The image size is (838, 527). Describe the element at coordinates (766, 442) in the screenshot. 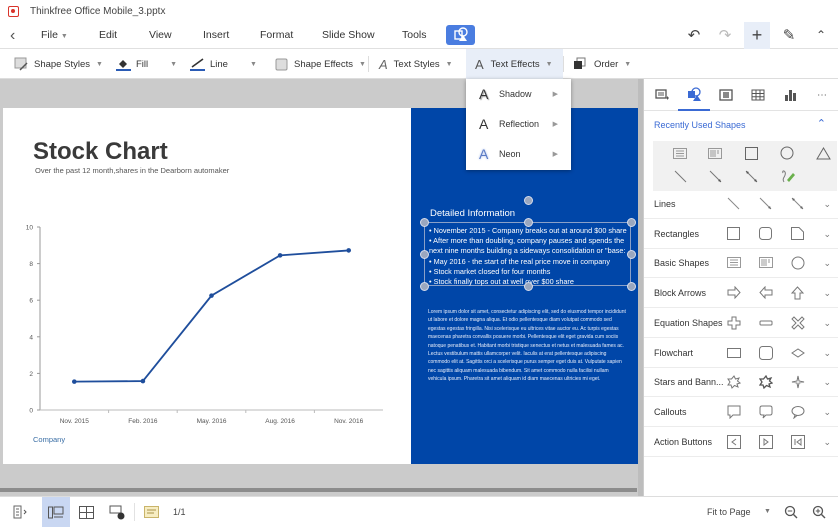

I see `action-buttons-shape-2-icon` at that location.